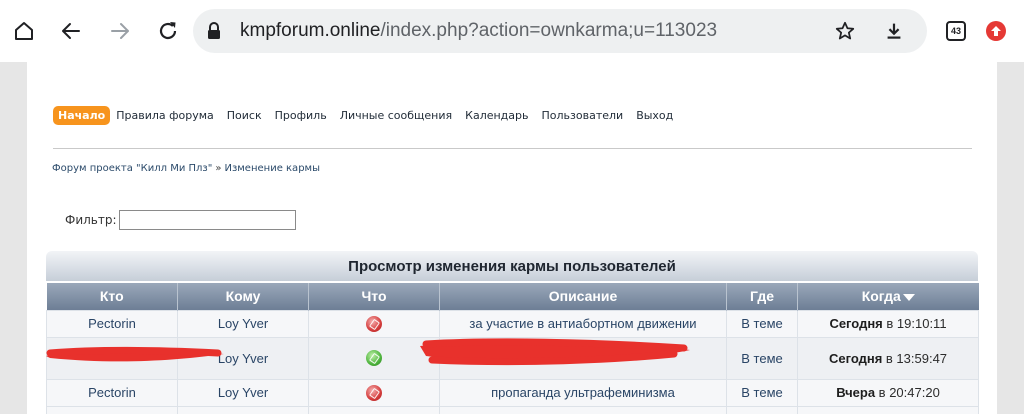 The width and height of the screenshot is (1024, 414). What do you see at coordinates (496, 115) in the screenshot?
I see `menu-item-calendar: Календарь` at bounding box center [496, 115].